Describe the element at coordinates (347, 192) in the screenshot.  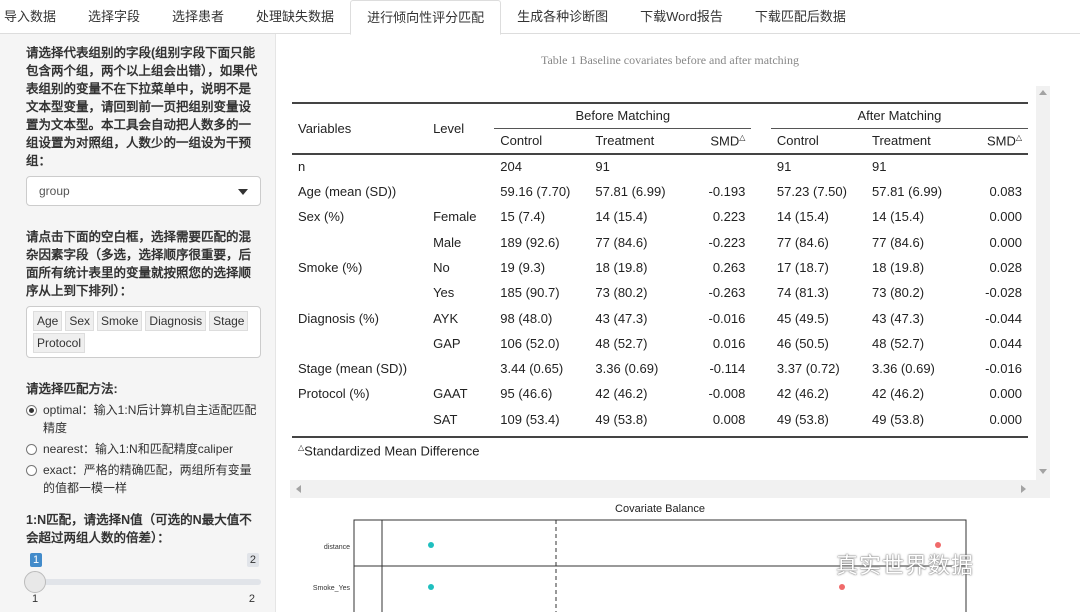
I see `cell-variable: Age (mean (SD))` at that location.